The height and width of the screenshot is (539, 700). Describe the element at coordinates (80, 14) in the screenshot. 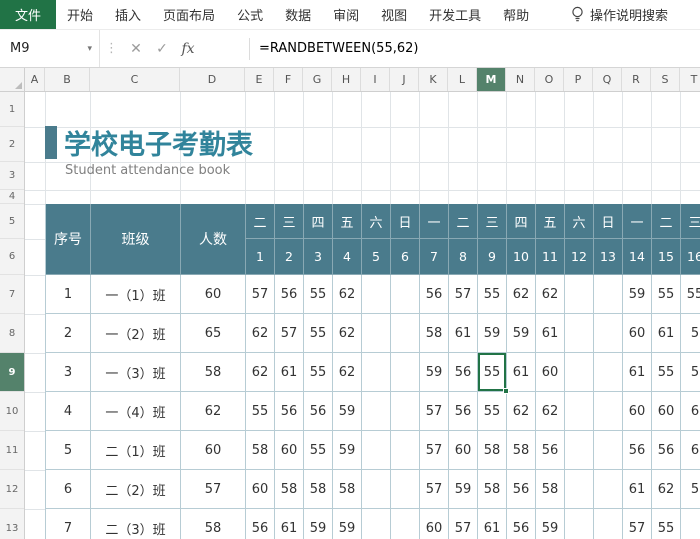

I see `ribbon-tab-开始: 开始` at that location.